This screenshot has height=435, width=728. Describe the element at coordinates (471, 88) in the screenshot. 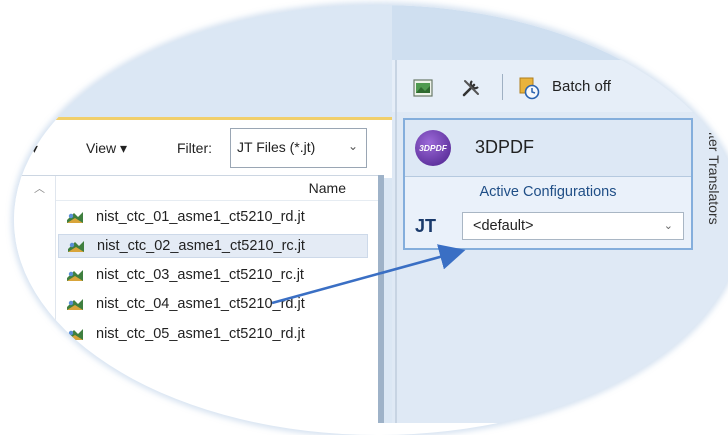

I see `tools-icon` at that location.